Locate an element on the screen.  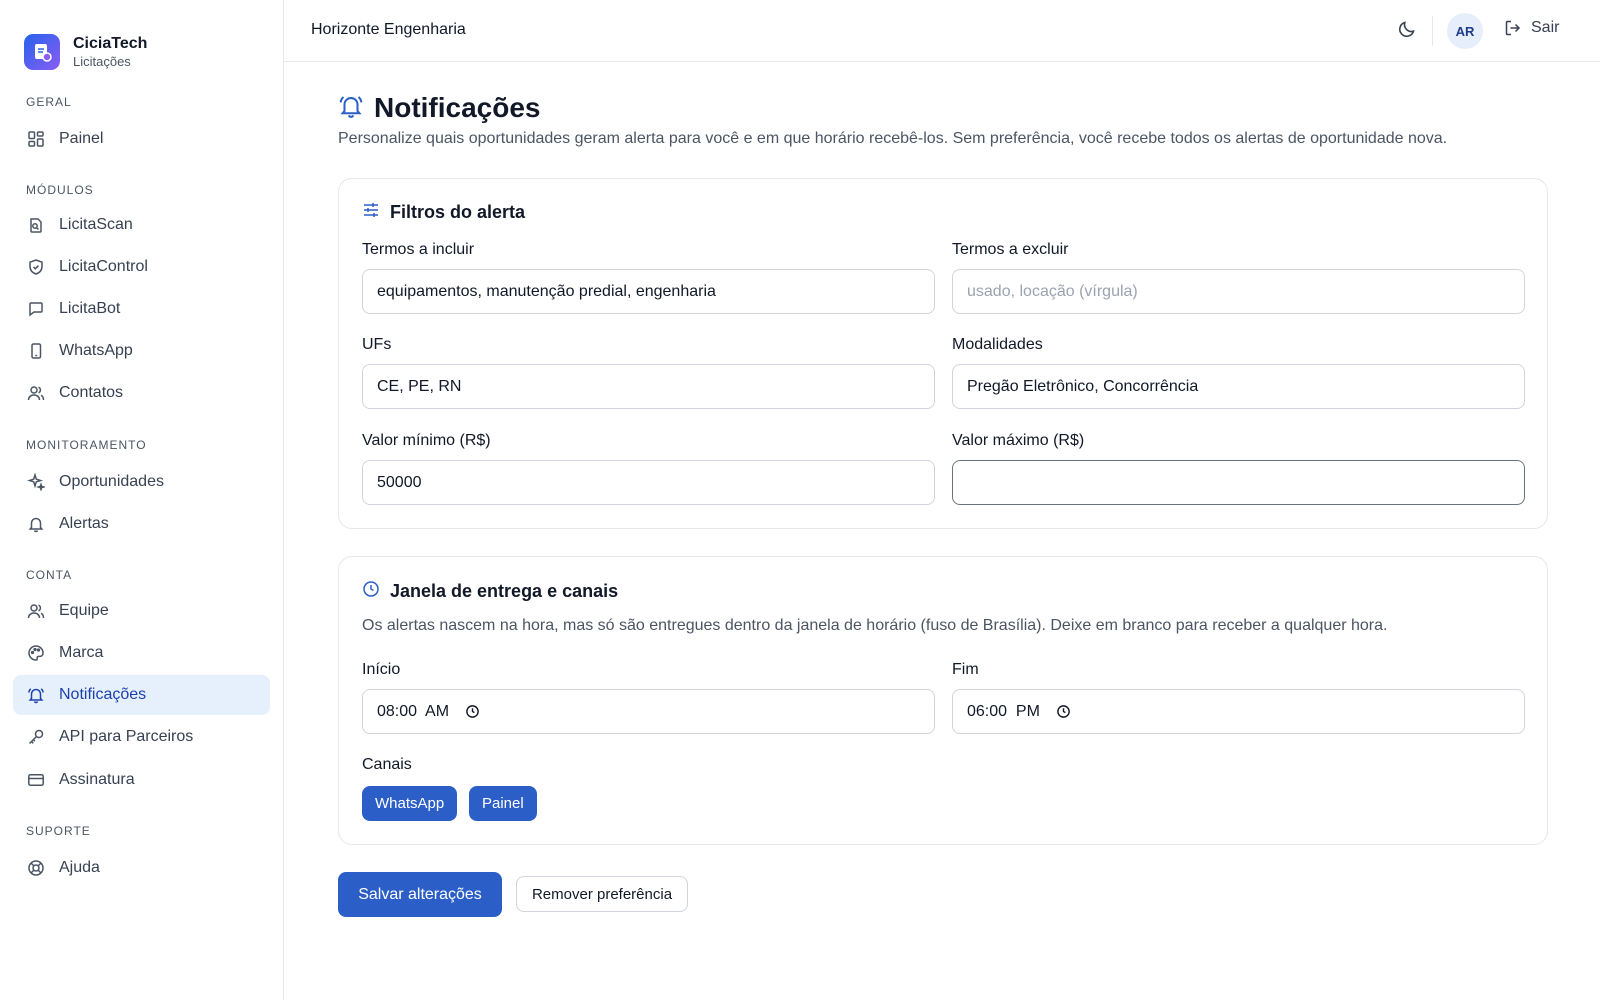
brand-logo is located at coordinates (42, 52).